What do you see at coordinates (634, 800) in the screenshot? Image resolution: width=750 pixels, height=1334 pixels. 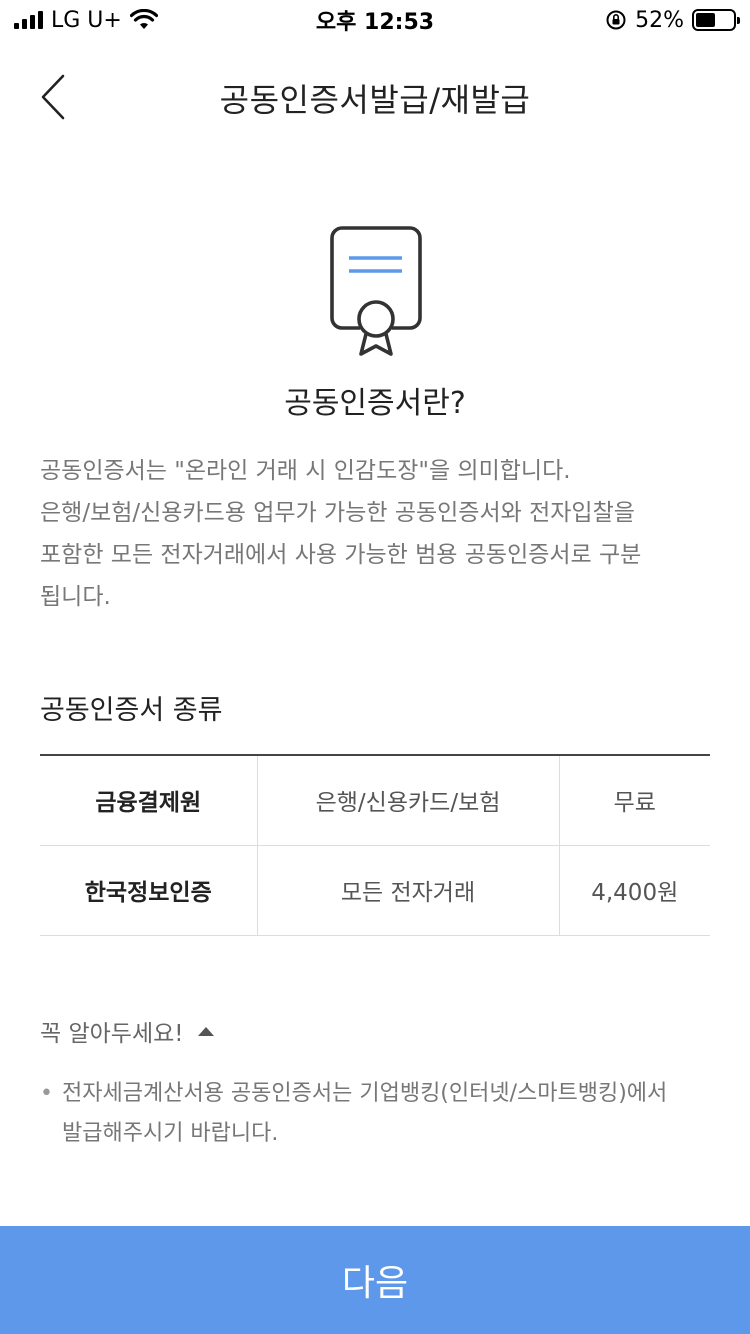 I see `cert-fee-cell: 무료` at bounding box center [634, 800].